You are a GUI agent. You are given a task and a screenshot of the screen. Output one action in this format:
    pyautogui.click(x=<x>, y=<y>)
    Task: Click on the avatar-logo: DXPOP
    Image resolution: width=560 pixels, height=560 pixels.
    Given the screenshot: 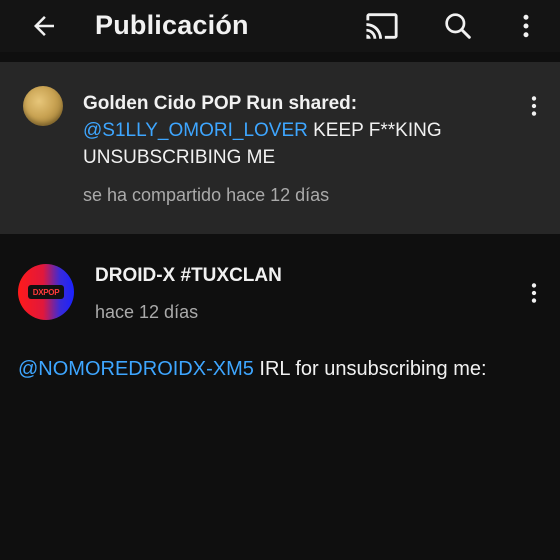 What is the action you would take?
    pyautogui.click(x=46, y=292)
    